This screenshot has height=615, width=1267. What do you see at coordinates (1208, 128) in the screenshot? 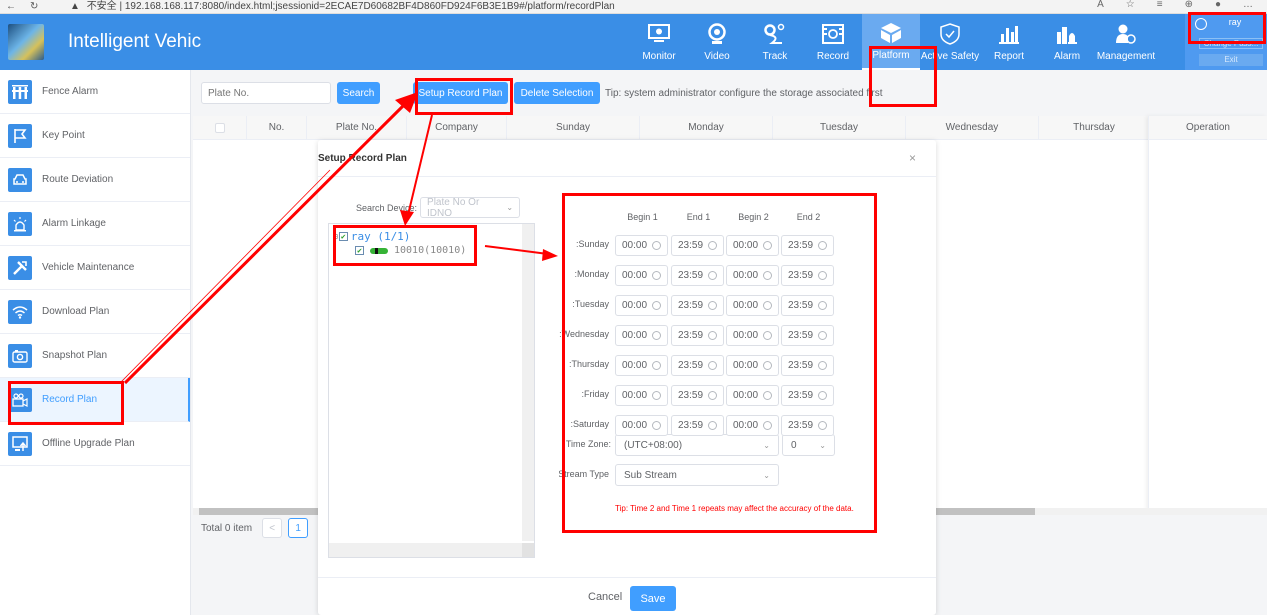
I see `operation-header: Operation` at bounding box center [1208, 128].